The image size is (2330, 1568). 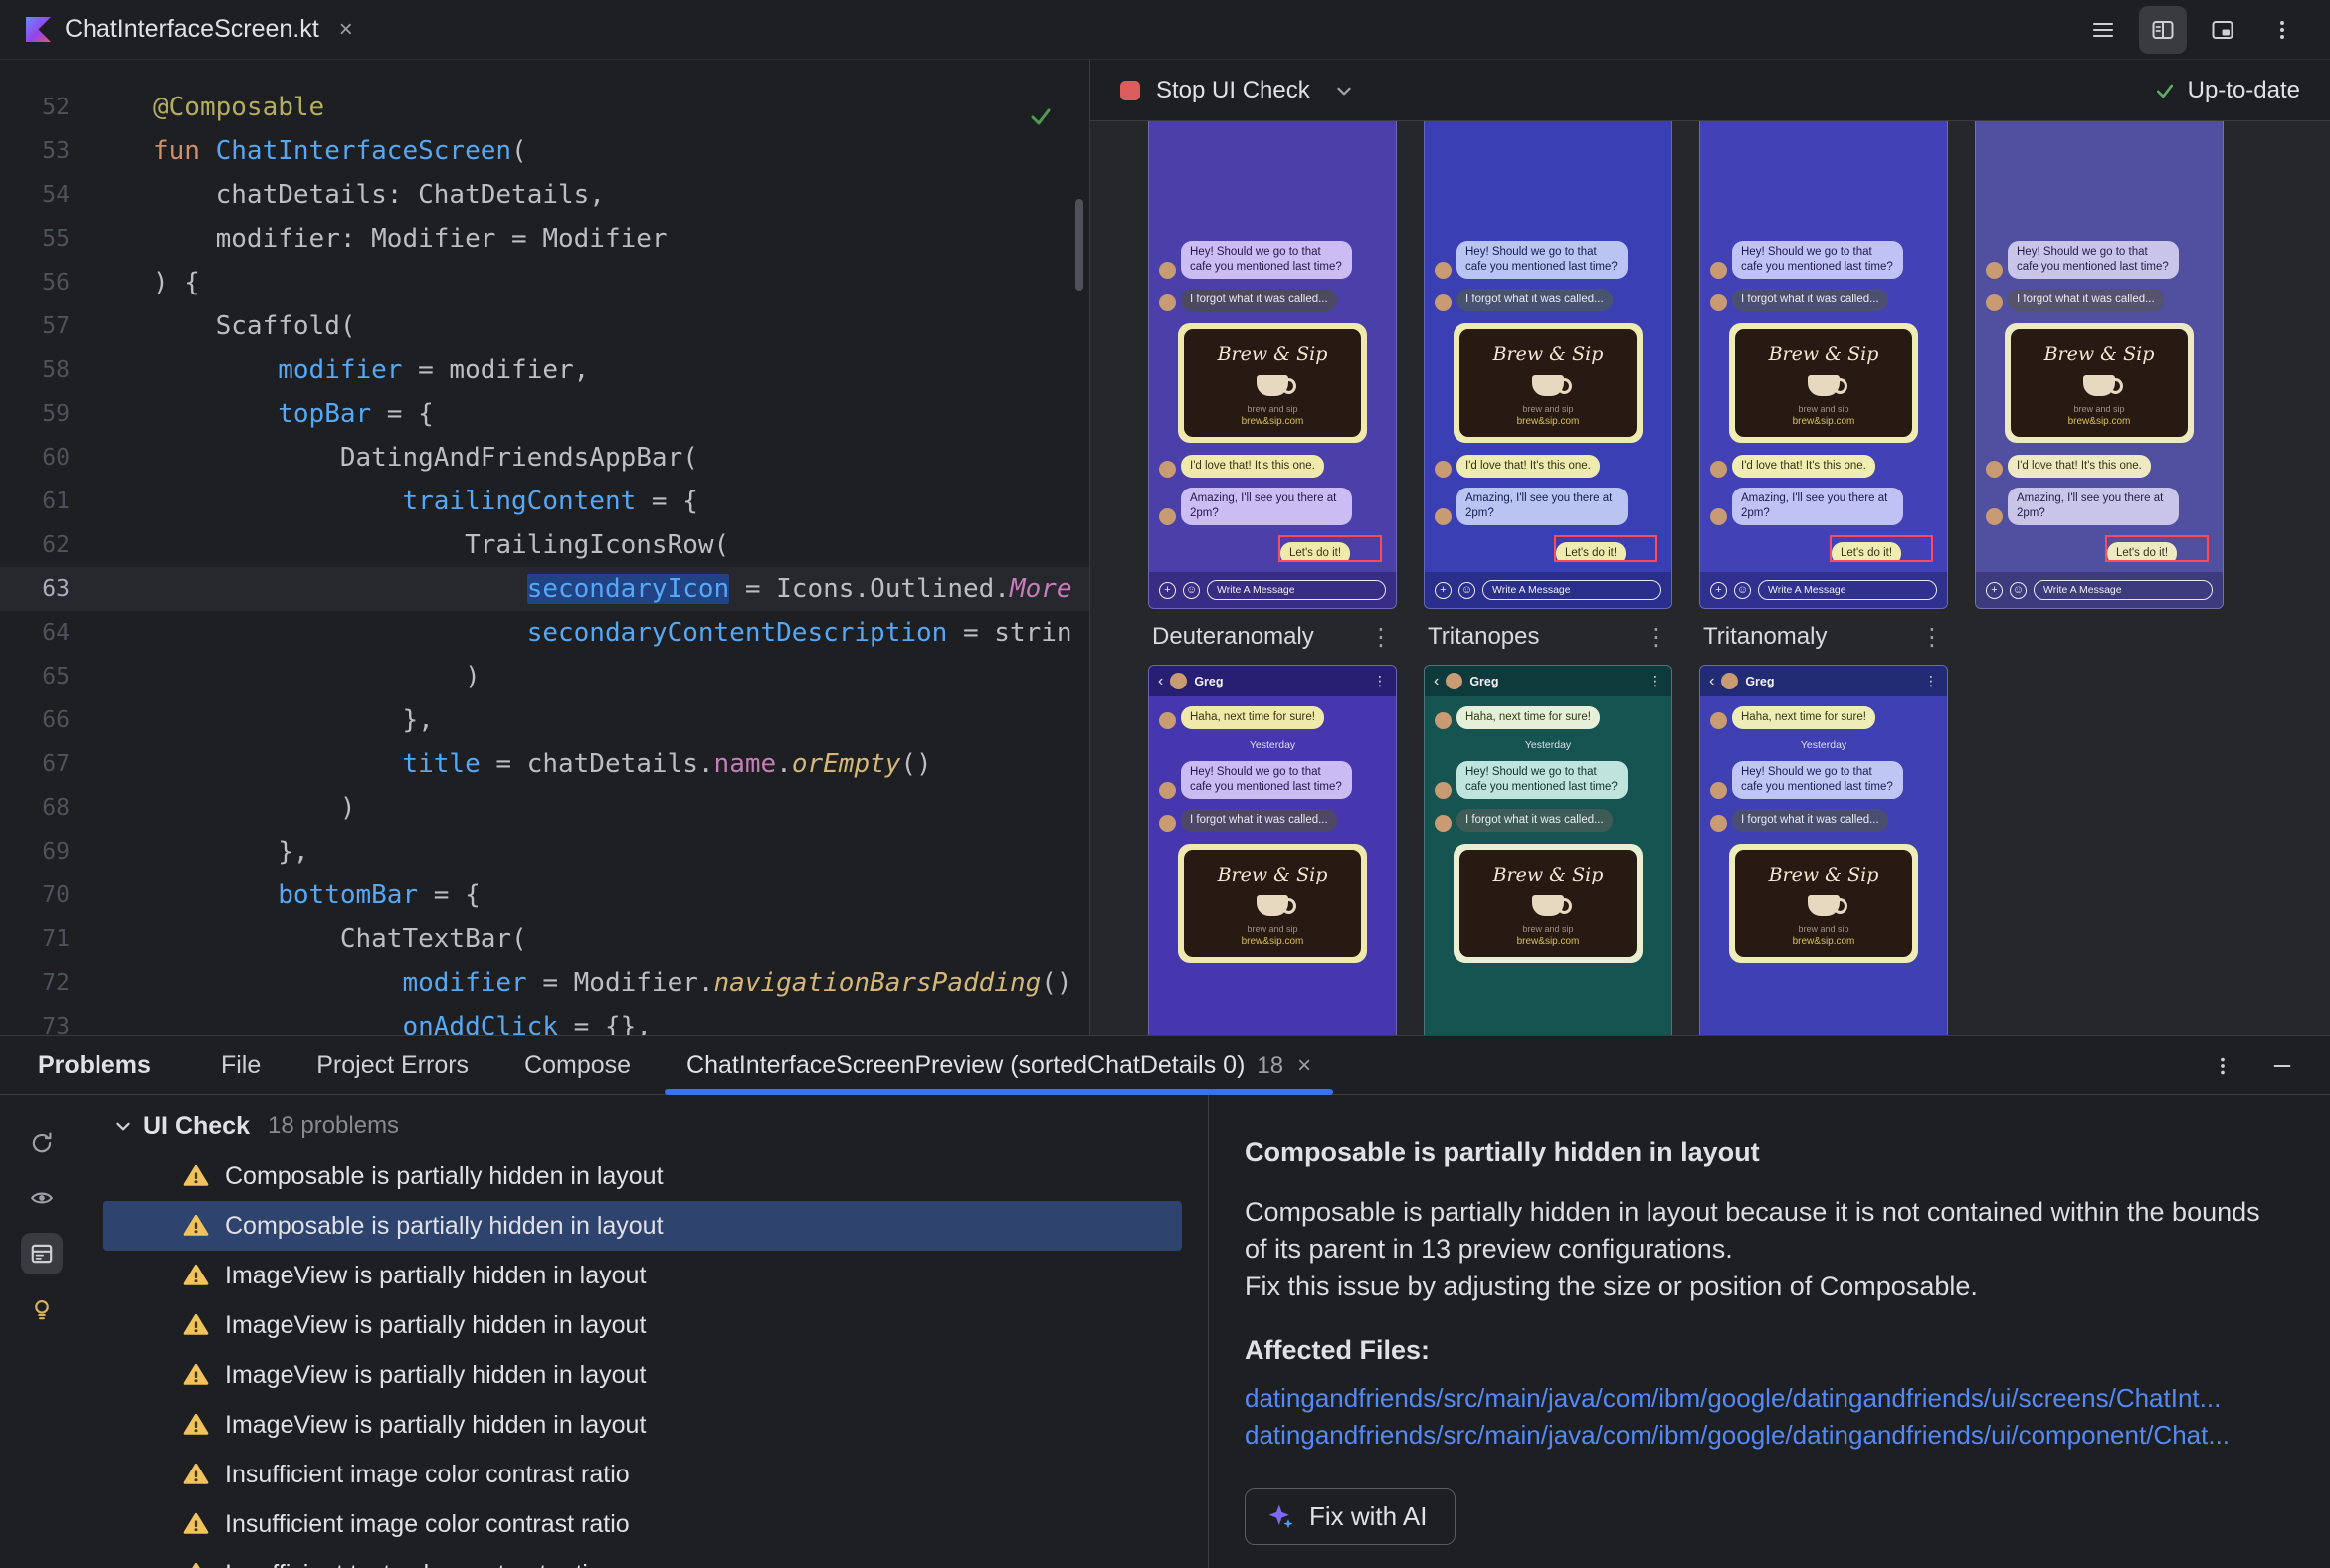 I want to click on problem-row: Insufficient text color contrast ratio, so click(x=642, y=1558).